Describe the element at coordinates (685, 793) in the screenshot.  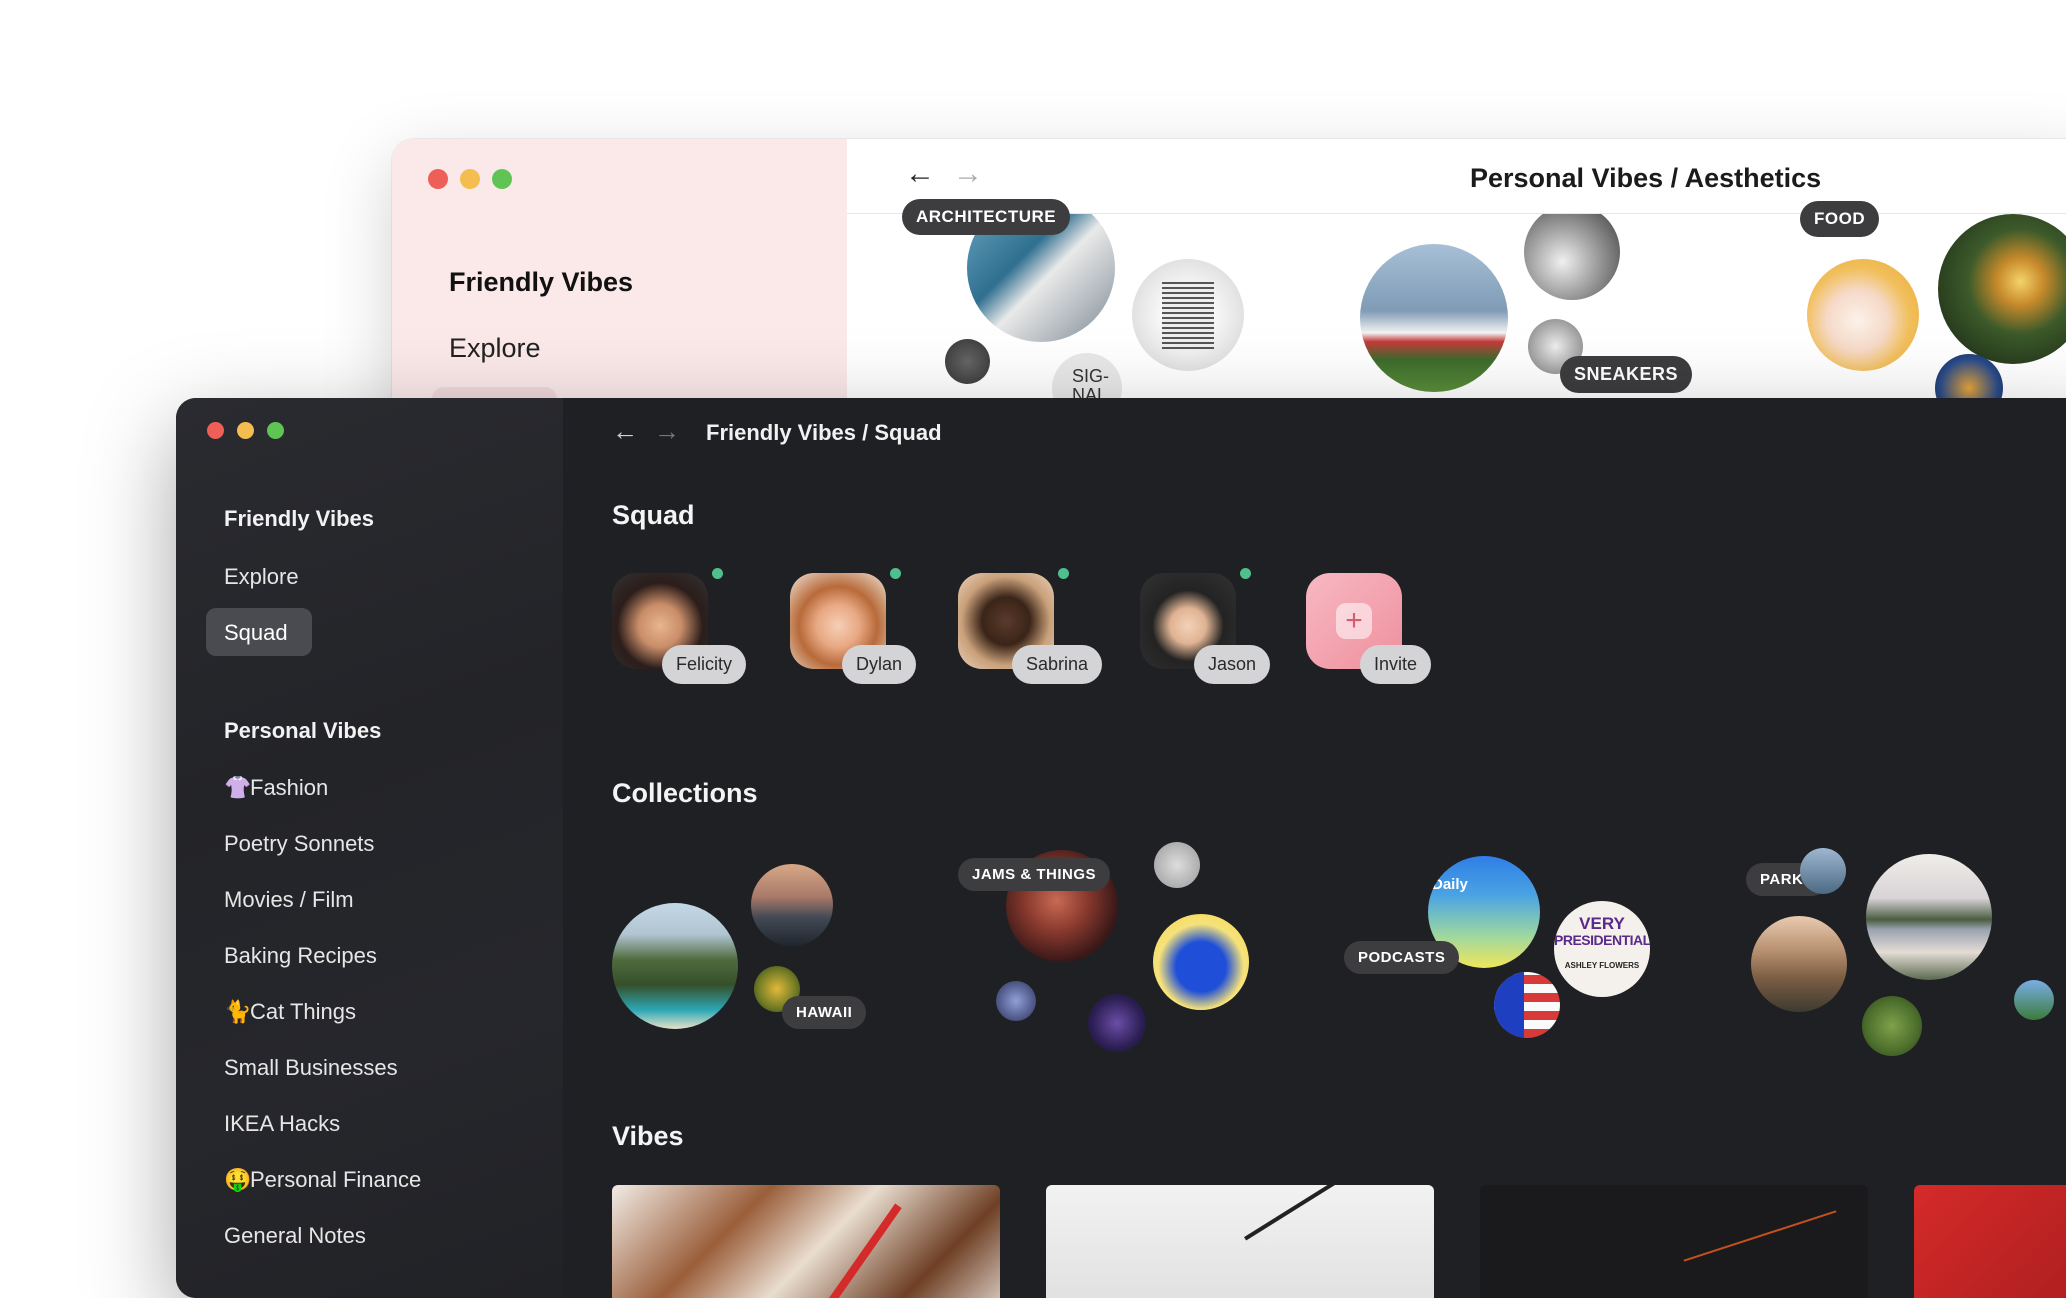
I see `section-title-collections: Collections` at that location.